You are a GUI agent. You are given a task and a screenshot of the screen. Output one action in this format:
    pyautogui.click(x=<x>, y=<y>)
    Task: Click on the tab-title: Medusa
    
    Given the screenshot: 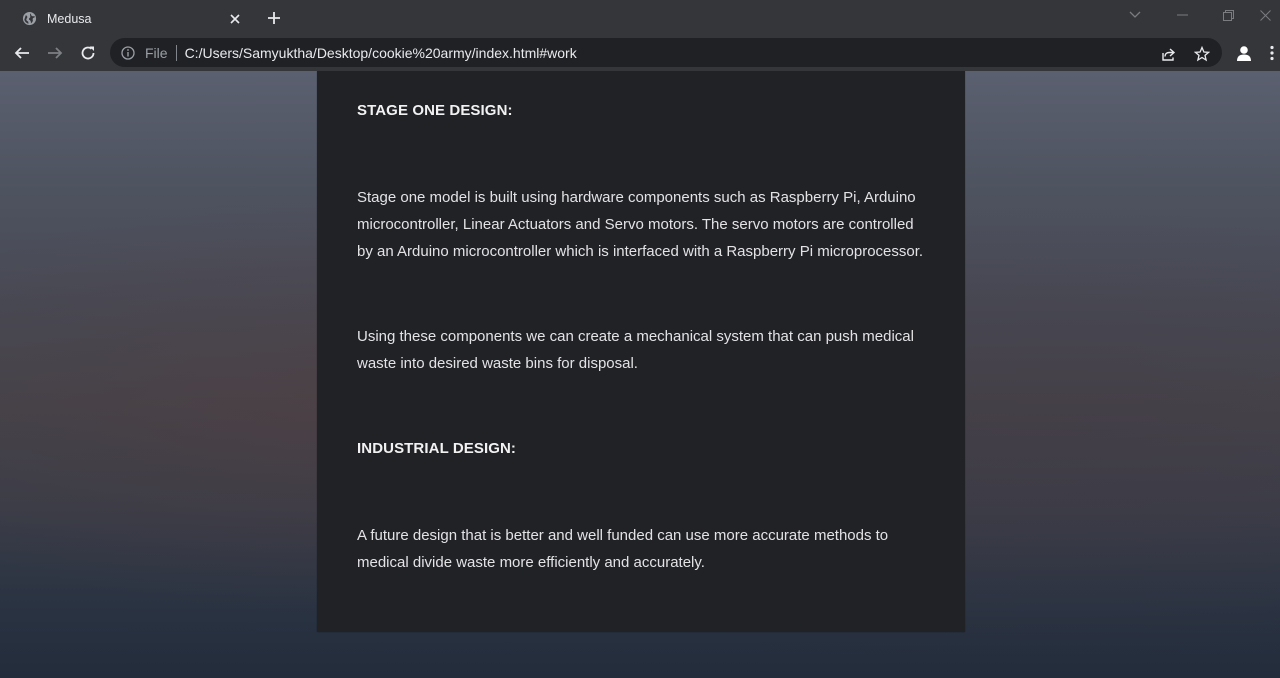 What is the action you would take?
    pyautogui.click(x=69, y=18)
    